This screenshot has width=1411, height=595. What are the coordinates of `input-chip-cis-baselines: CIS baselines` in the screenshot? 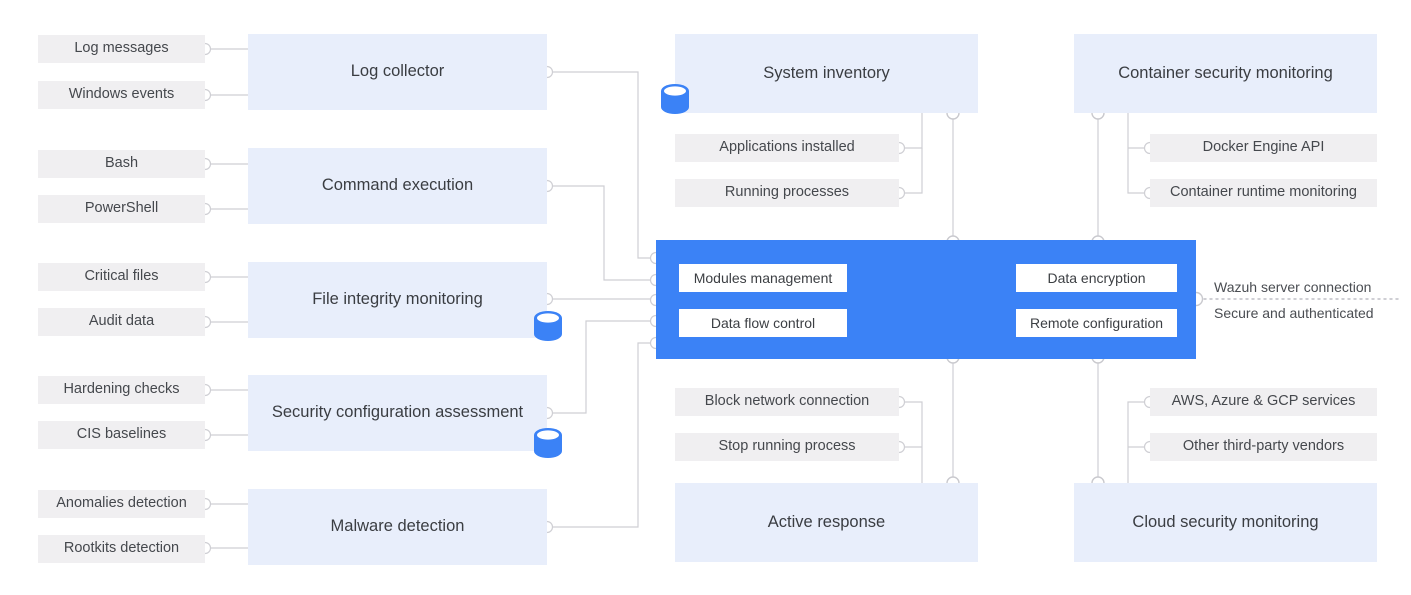 It's located at (121, 435).